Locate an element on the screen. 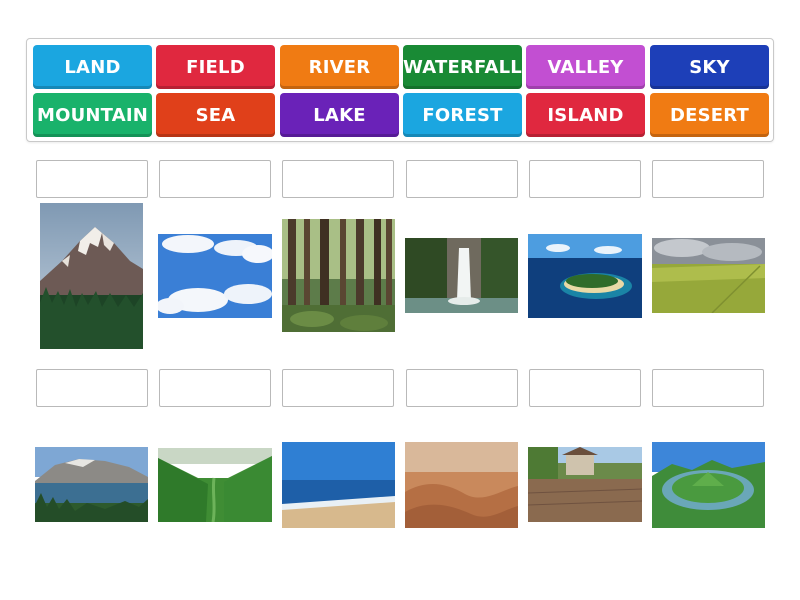 The image size is (800, 600). tile-waterfall: WATERFALL is located at coordinates (462, 67).